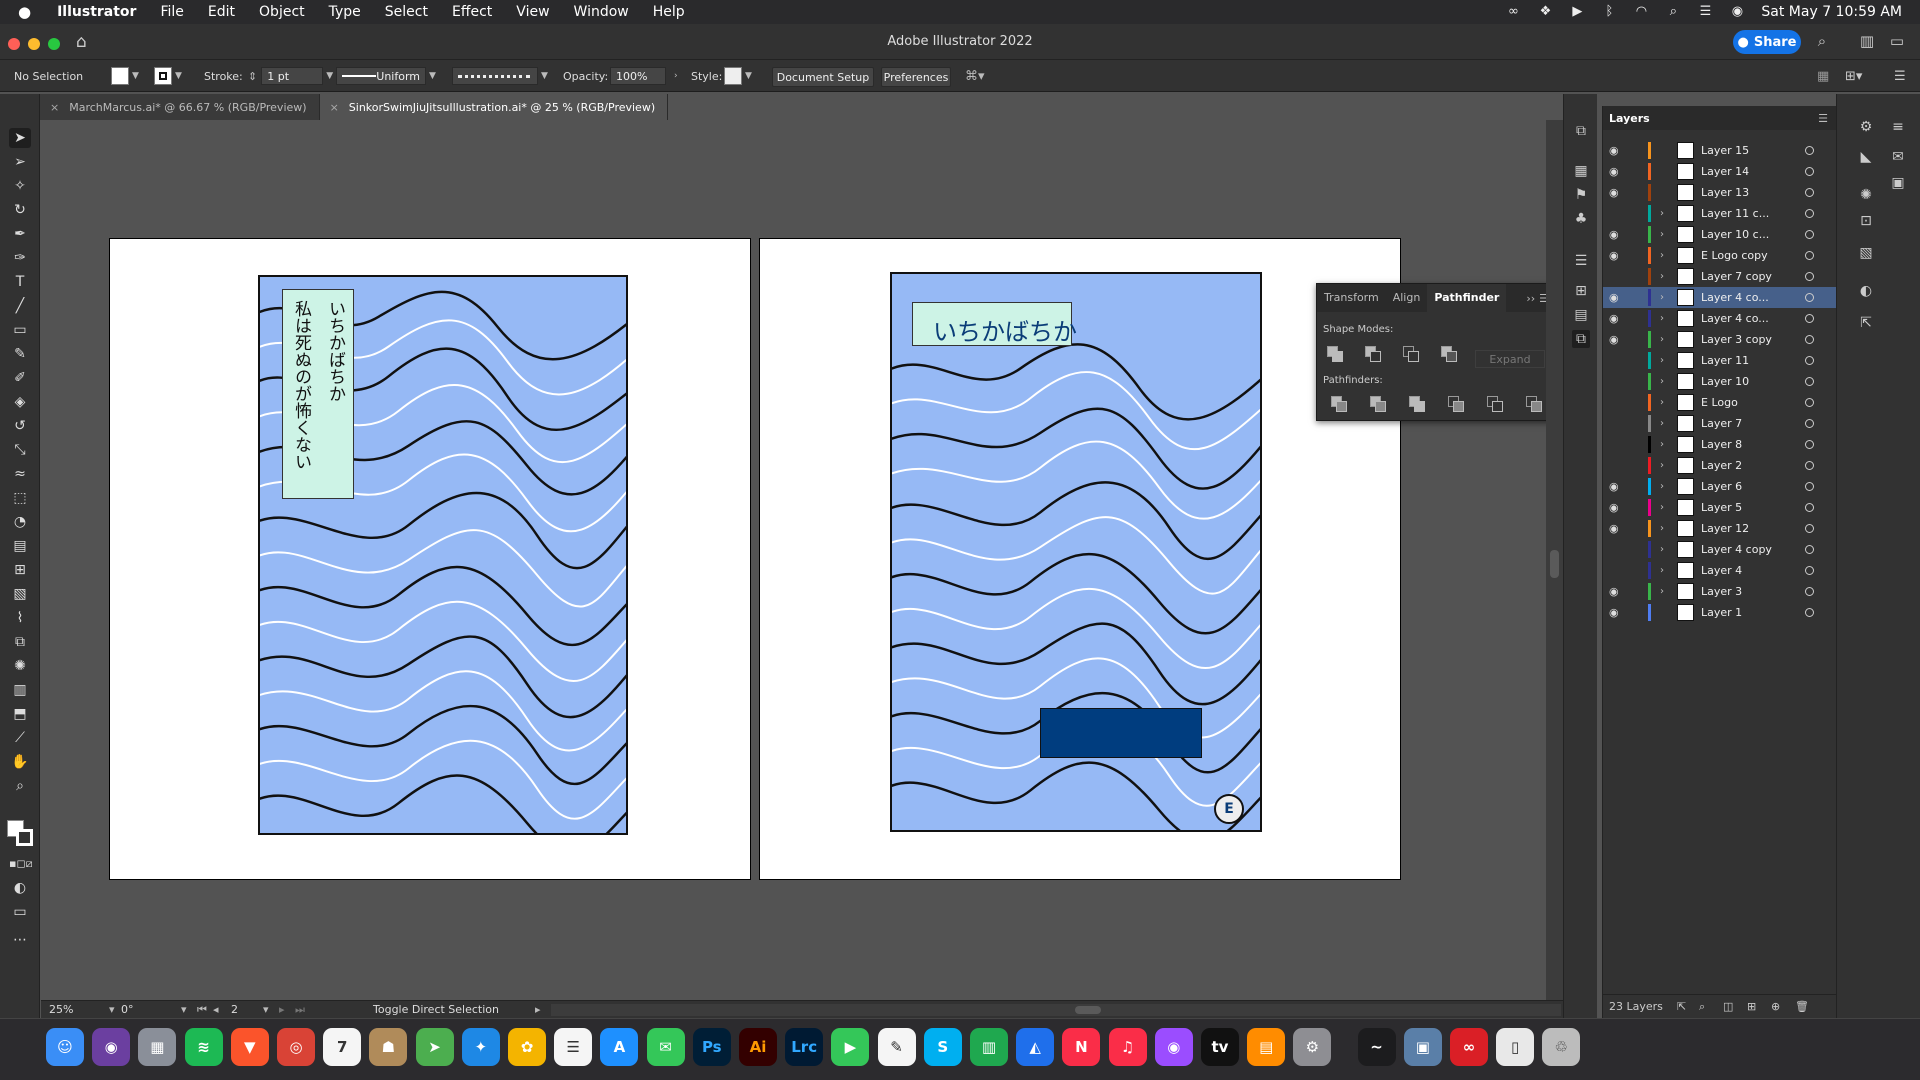 The width and height of the screenshot is (1920, 1080). What do you see at coordinates (1641, 12) in the screenshot?
I see `wifi-icon: ◠` at bounding box center [1641, 12].